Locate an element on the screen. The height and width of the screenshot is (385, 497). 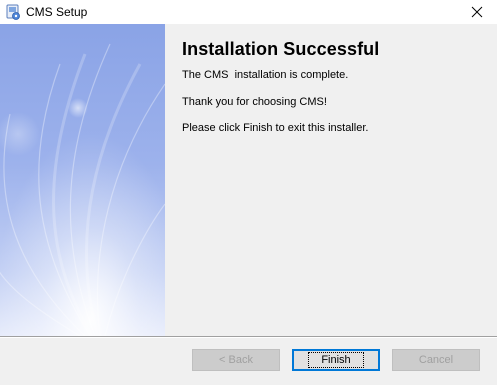
completion-message: The CMS installation is complete. is located at coordinates (265, 75).